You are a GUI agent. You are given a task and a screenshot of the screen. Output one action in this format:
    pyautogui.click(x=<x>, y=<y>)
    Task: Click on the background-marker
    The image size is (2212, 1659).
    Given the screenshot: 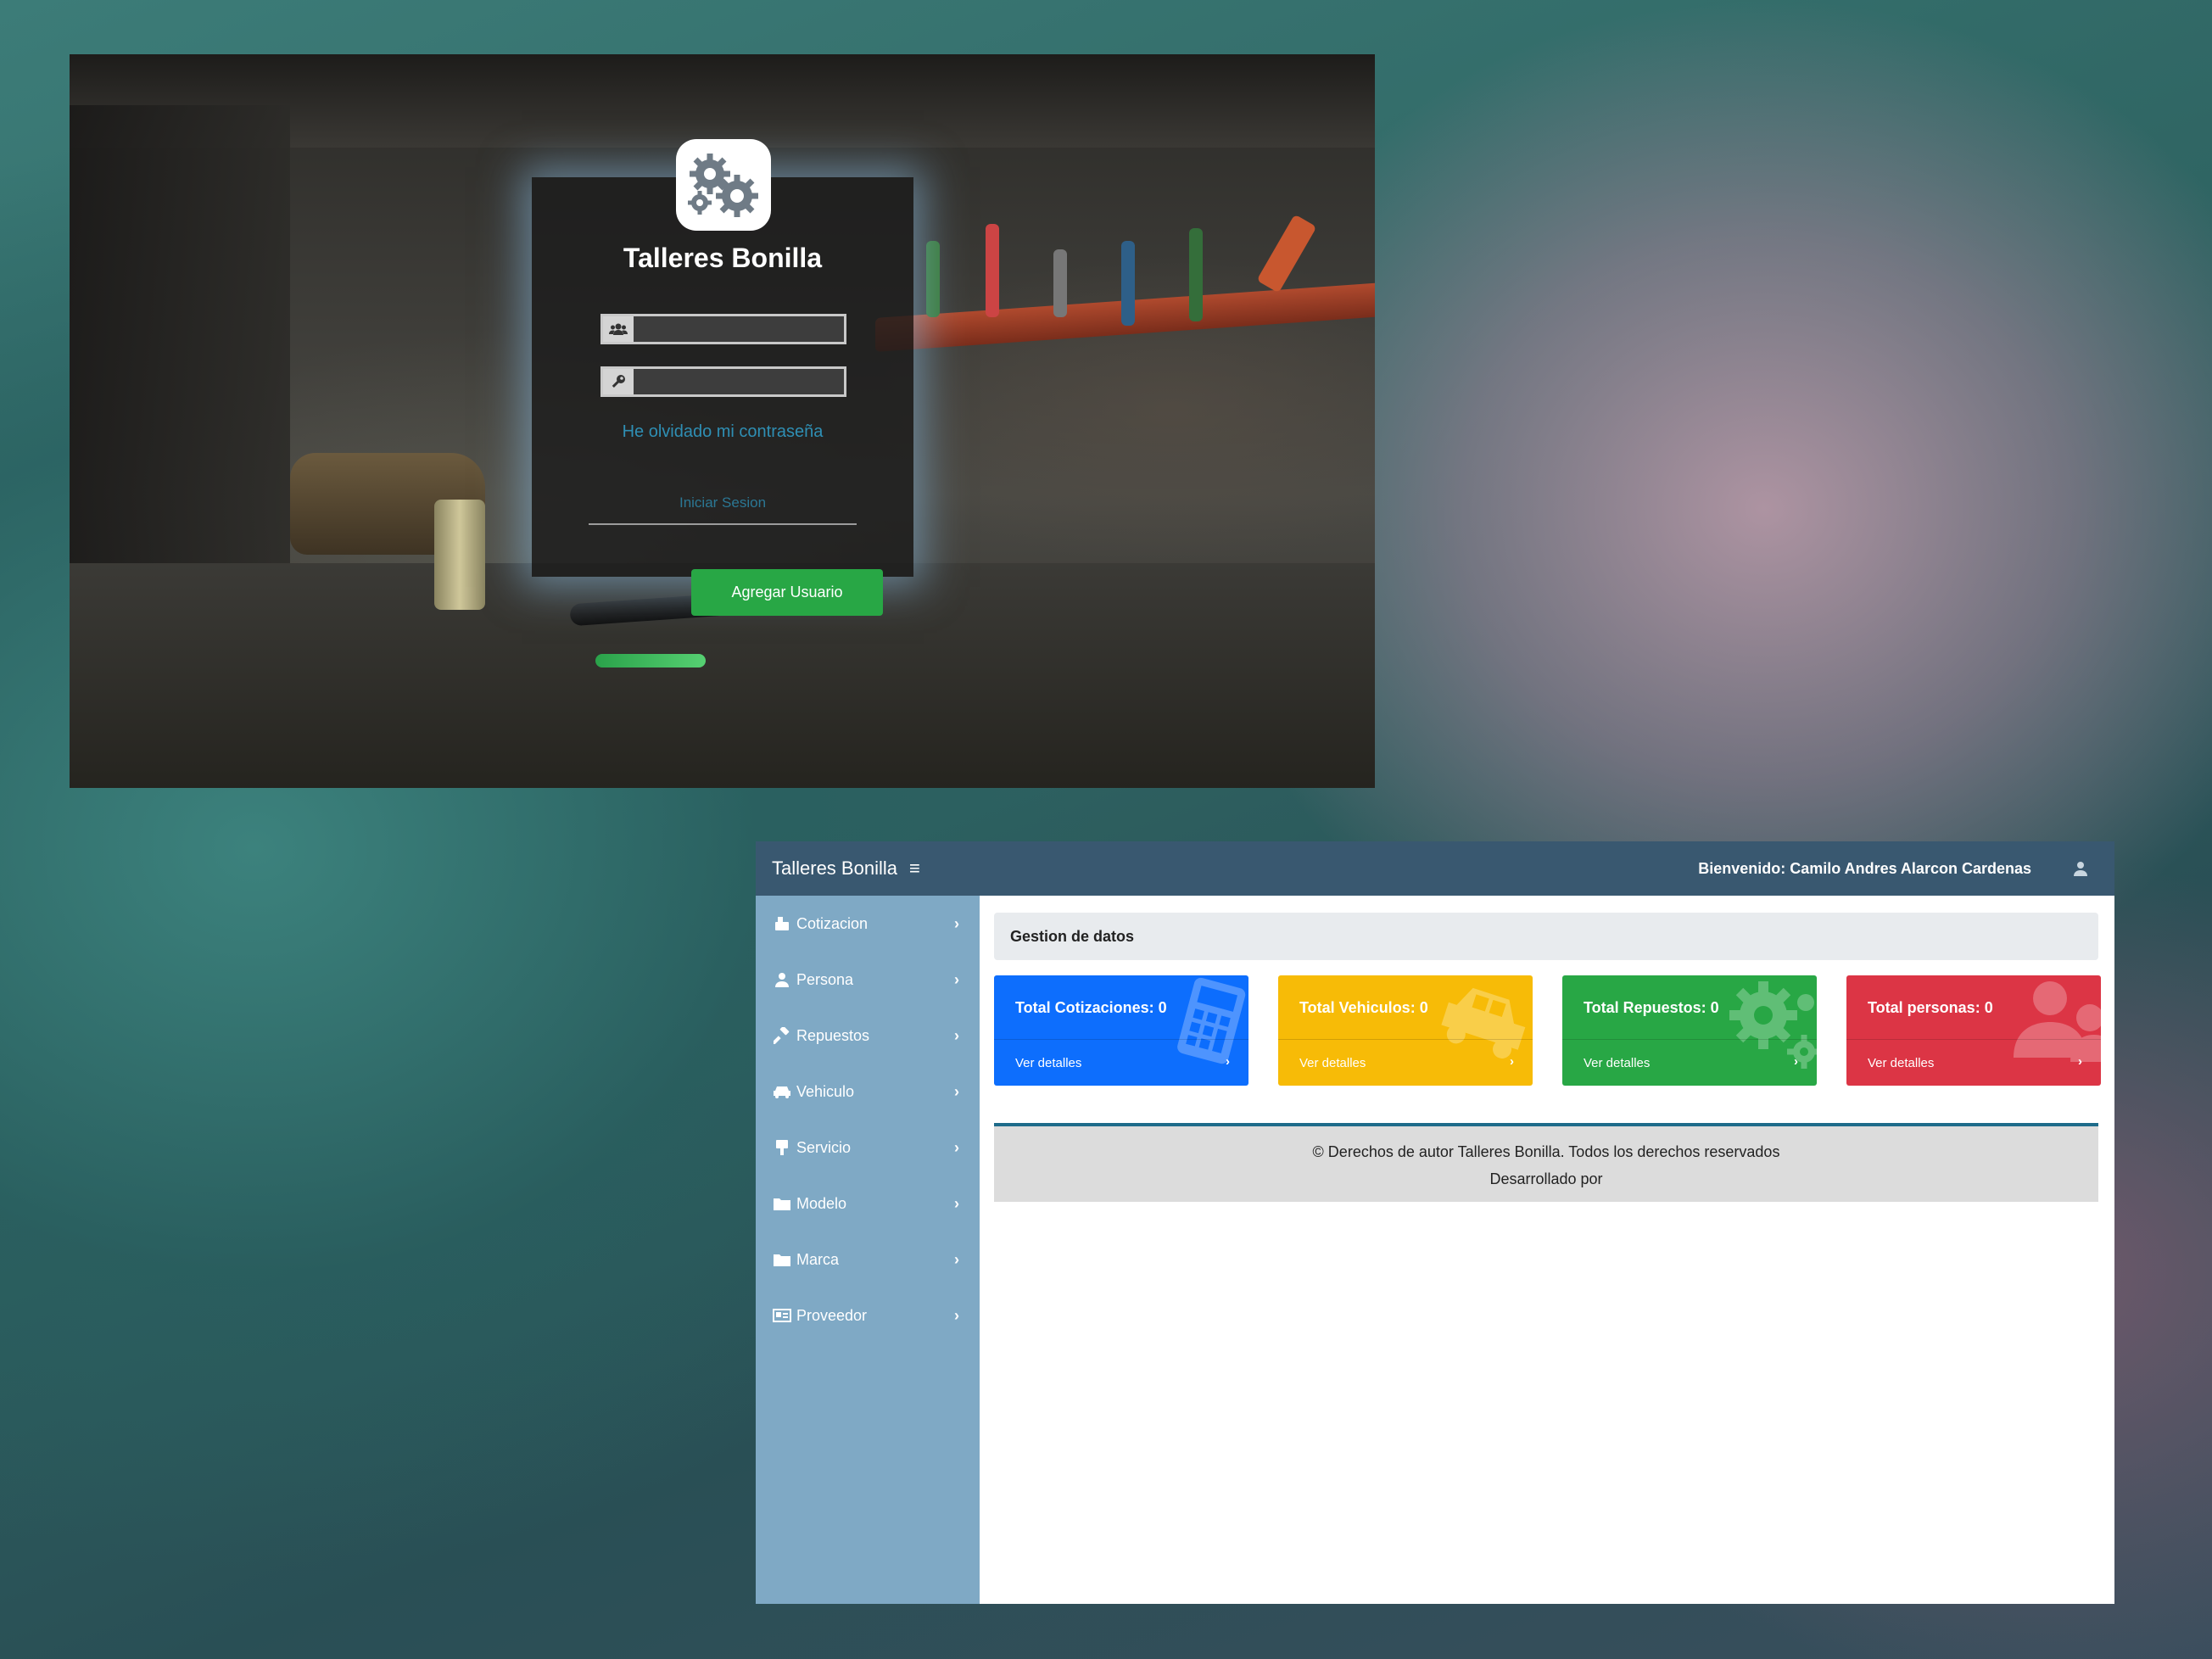 What is the action you would take?
    pyautogui.click(x=651, y=661)
    